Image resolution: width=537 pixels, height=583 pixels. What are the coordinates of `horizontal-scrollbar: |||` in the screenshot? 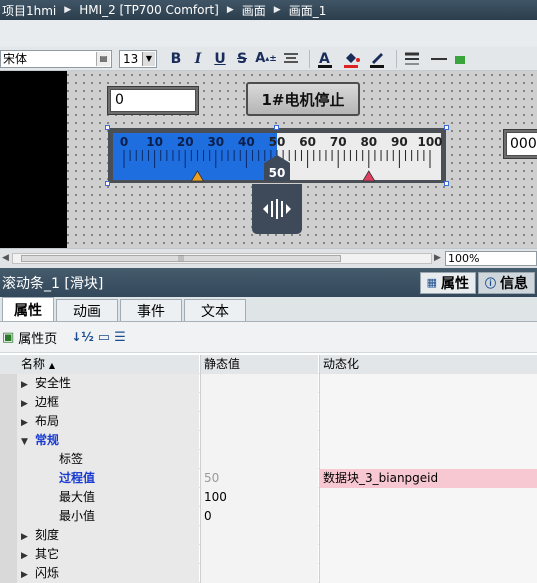 It's located at (222, 258).